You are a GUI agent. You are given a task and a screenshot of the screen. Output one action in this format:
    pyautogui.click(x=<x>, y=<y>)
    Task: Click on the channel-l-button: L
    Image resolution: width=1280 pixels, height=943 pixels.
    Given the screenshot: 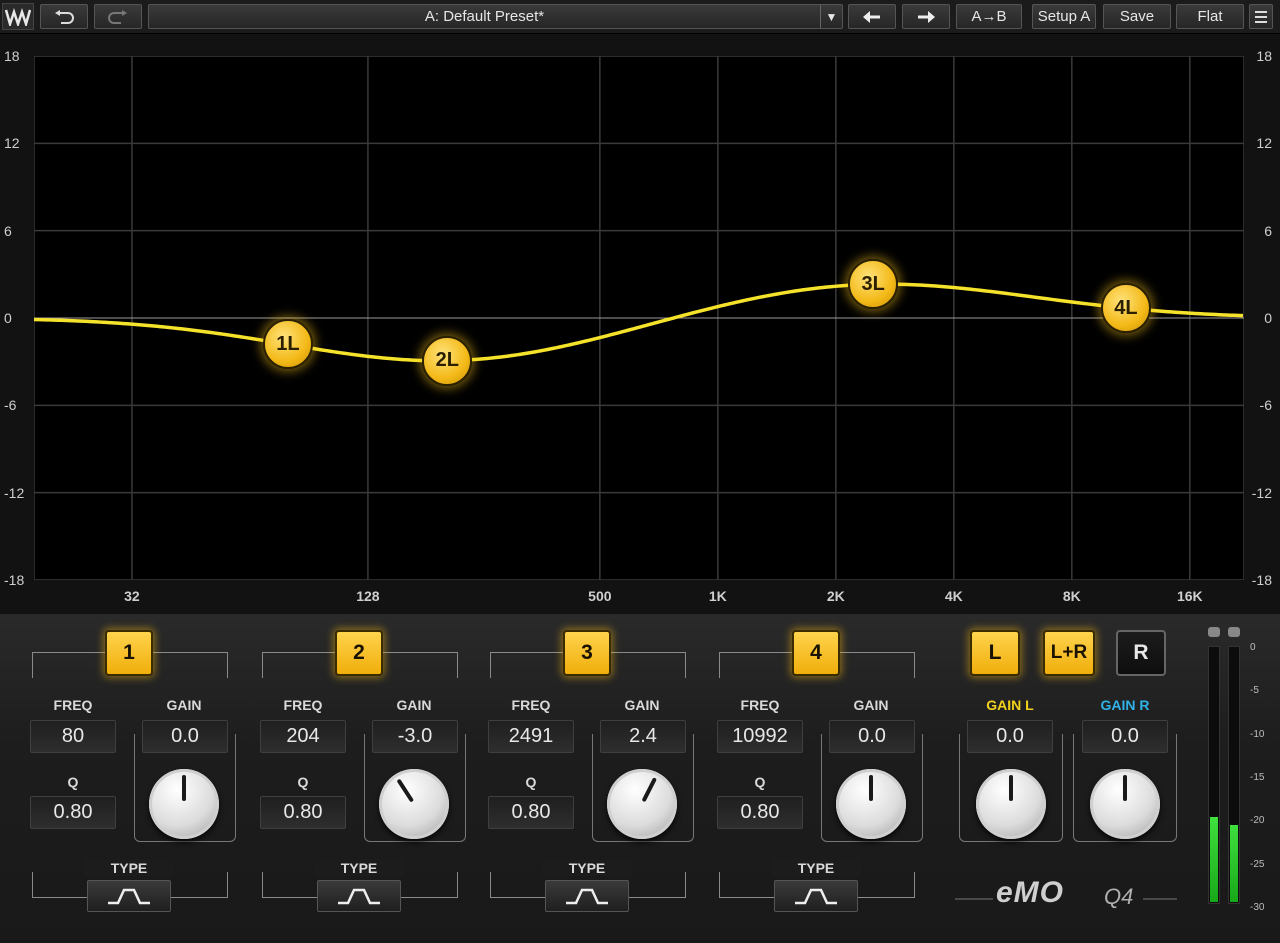 What is the action you would take?
    pyautogui.click(x=995, y=653)
    